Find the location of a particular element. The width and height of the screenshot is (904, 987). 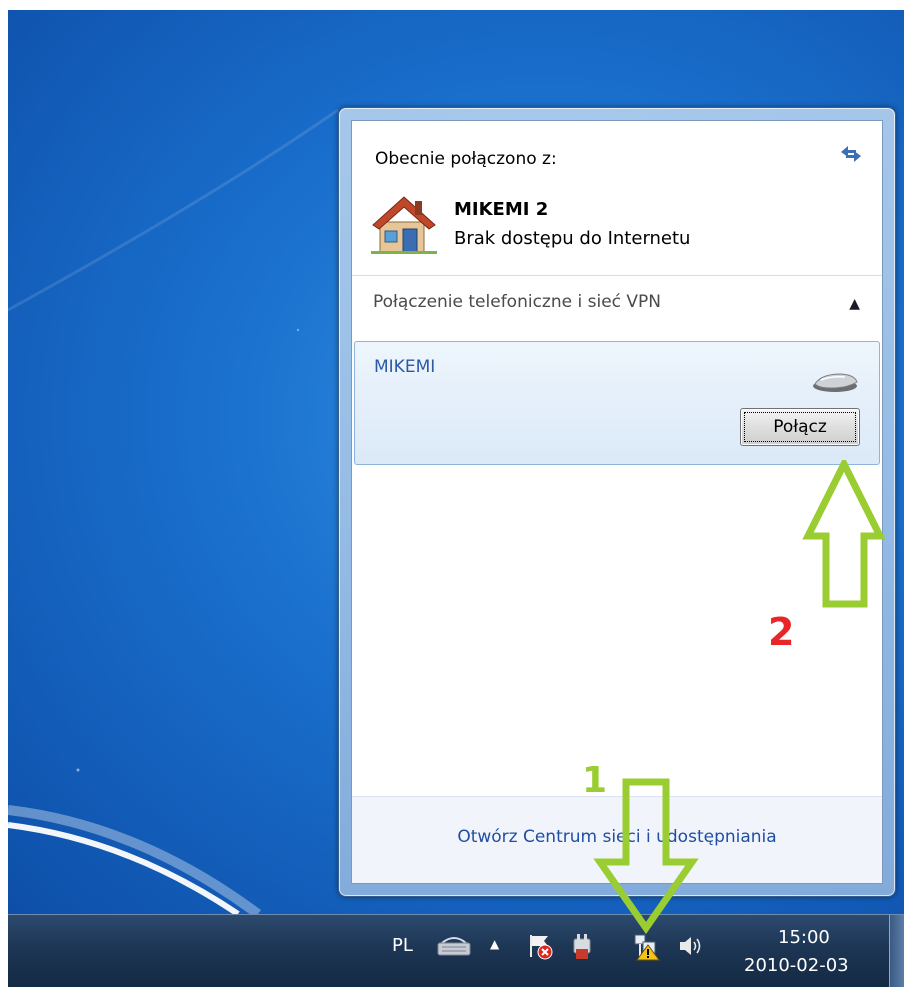

network-status: Brak dostępu do Internetu is located at coordinates (572, 238).